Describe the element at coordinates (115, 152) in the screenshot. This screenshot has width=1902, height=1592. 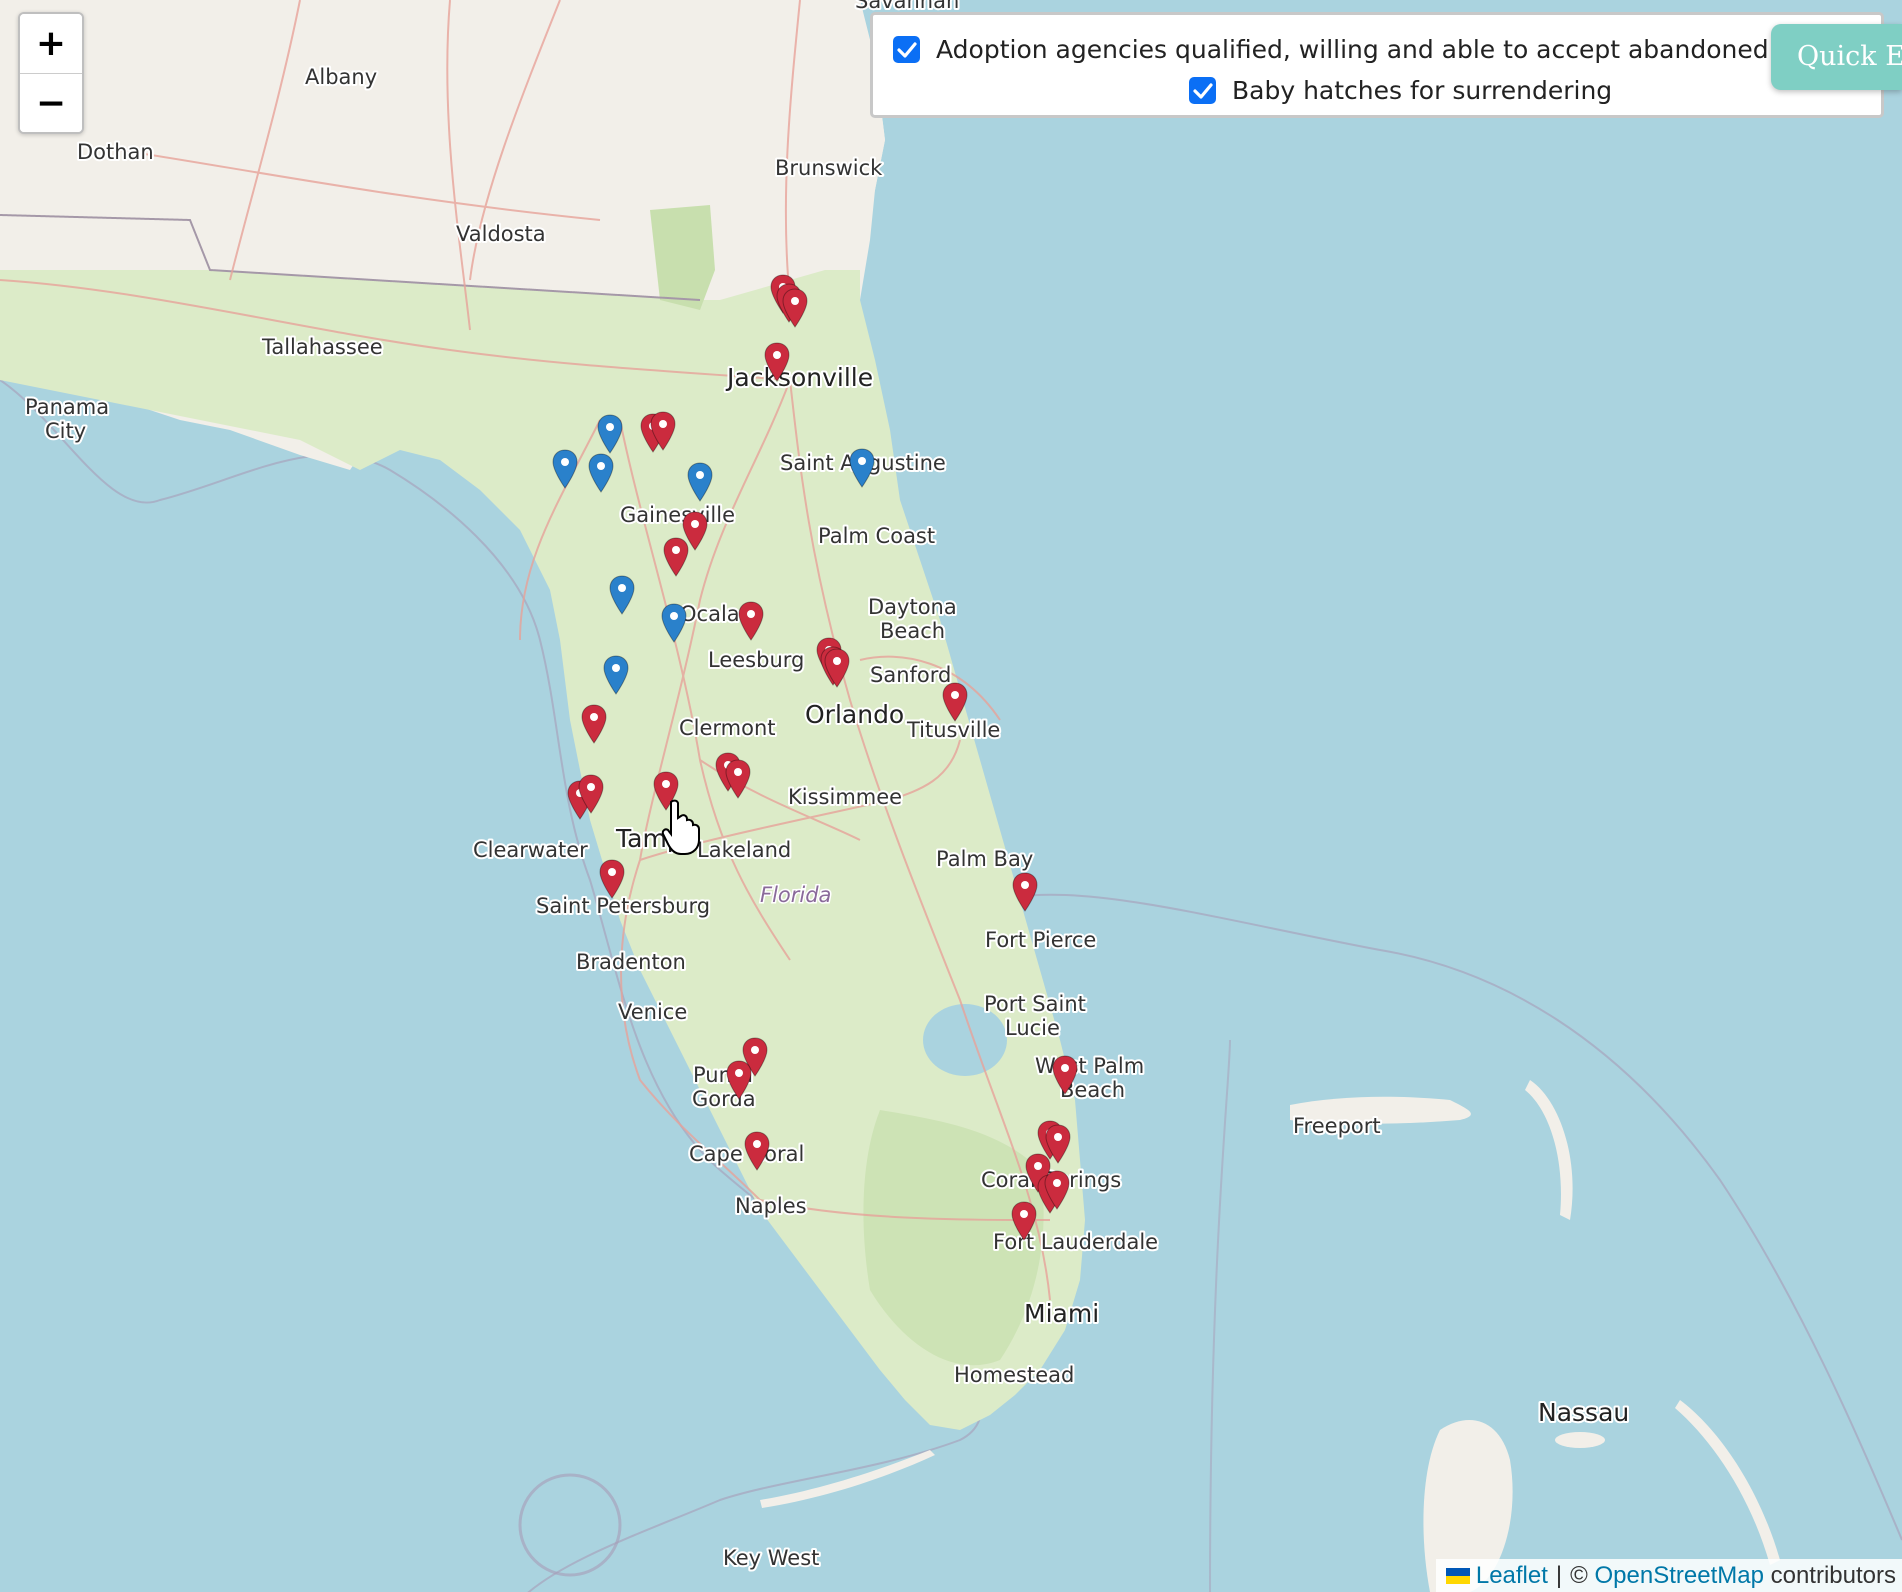
I see `label-dothan: Dothan` at that location.